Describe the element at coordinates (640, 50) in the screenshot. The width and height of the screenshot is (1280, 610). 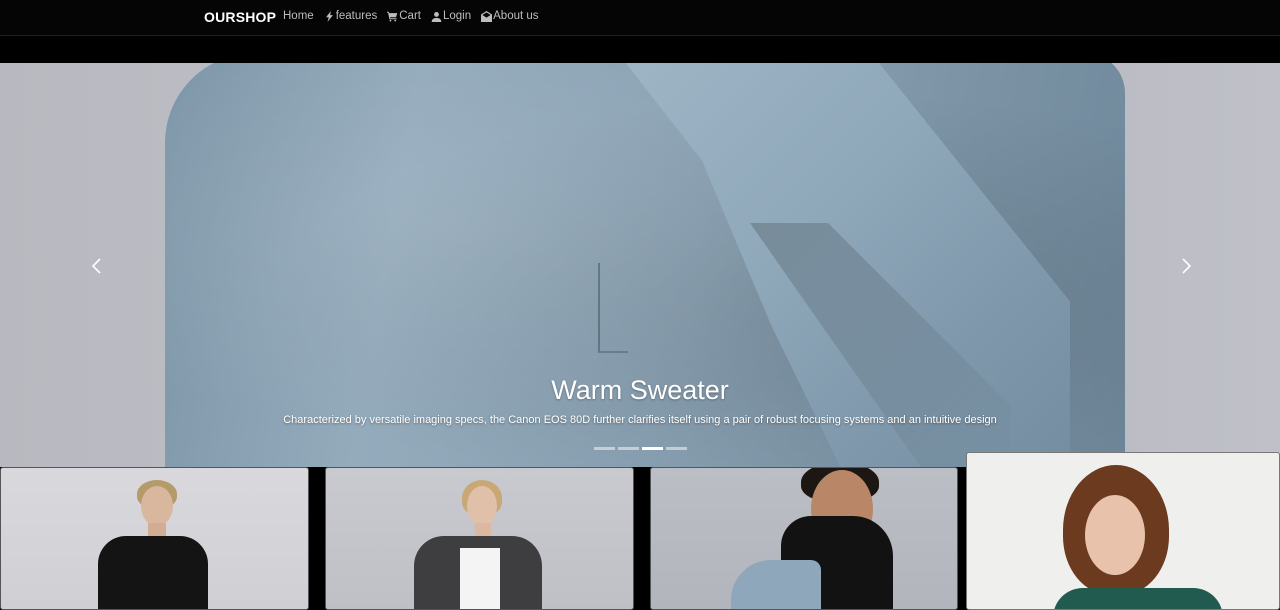
I see `navbar-spacer` at that location.